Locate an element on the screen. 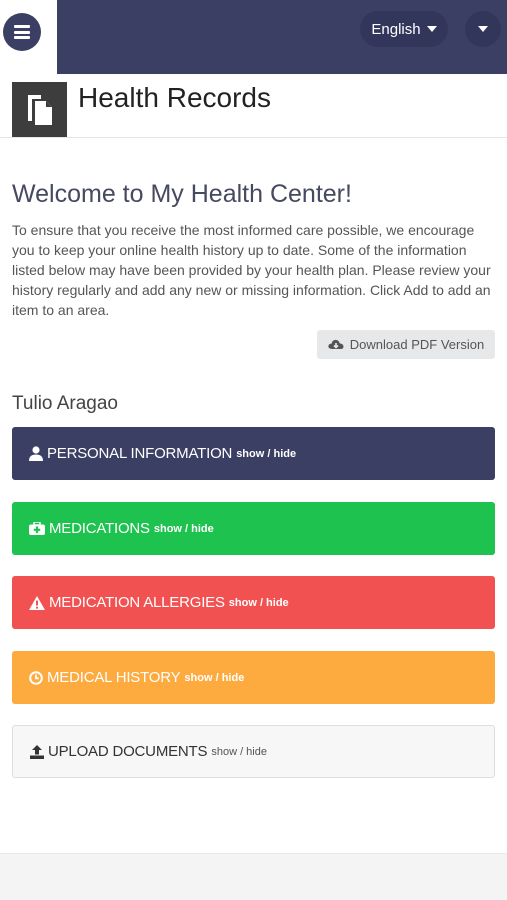 The image size is (507, 900). section-title: PERSONAL INFORMATION is located at coordinates (140, 453).